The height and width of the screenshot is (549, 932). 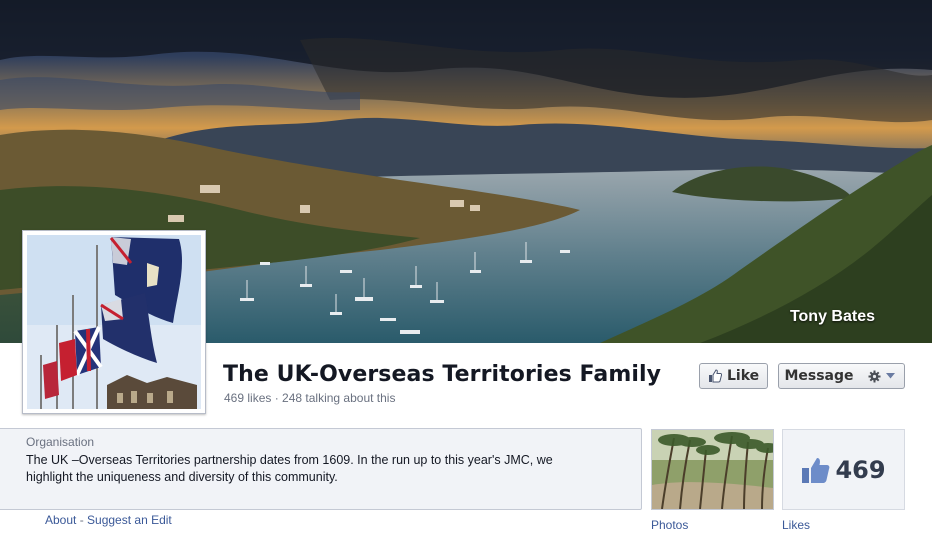 I want to click on photo-credit: Tony Bates, so click(x=832, y=316).